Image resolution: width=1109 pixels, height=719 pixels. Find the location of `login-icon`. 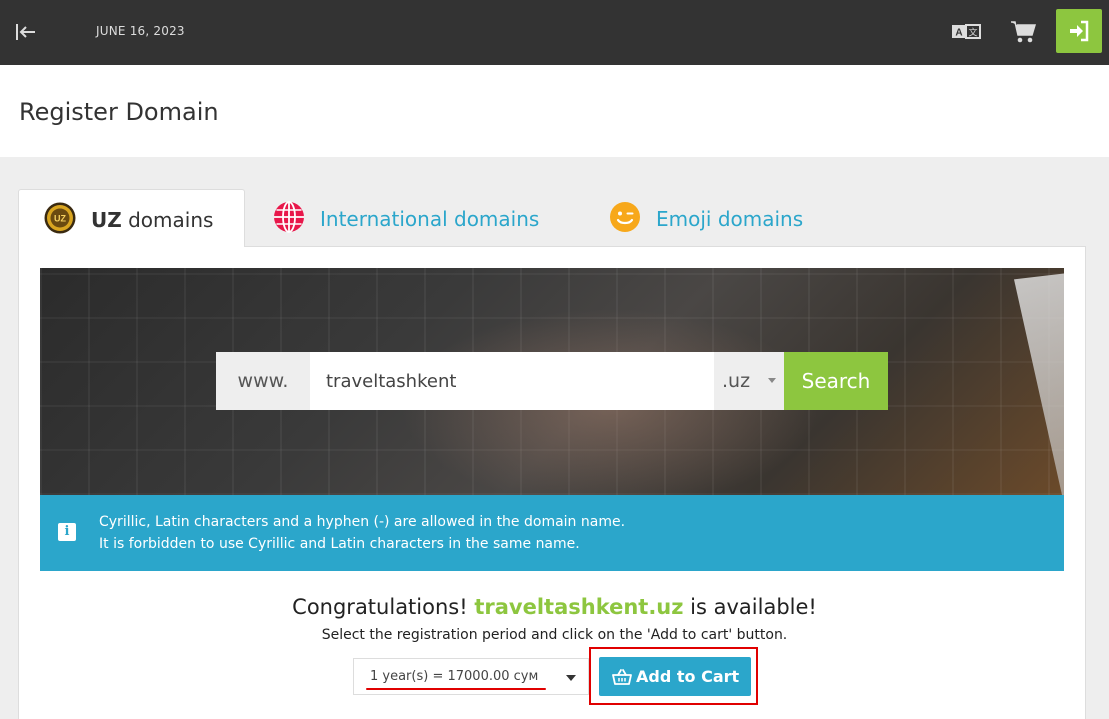

login-icon is located at coordinates (1079, 31).